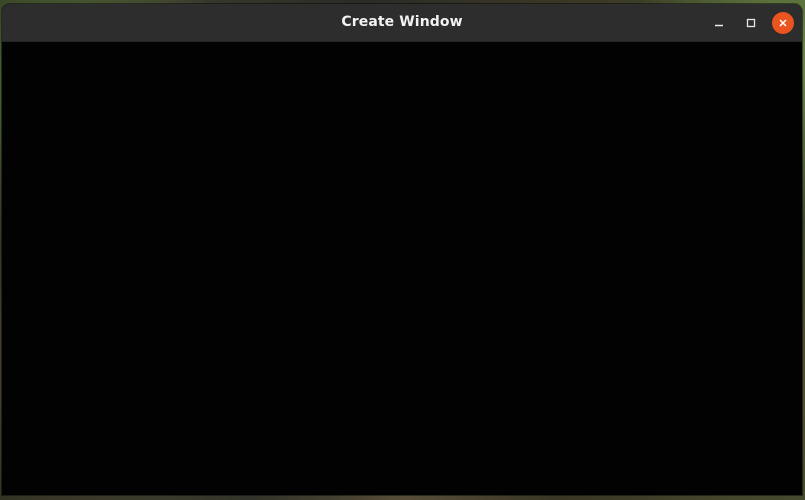 Image resolution: width=805 pixels, height=500 pixels. I want to click on minimize-button, so click(719, 23).